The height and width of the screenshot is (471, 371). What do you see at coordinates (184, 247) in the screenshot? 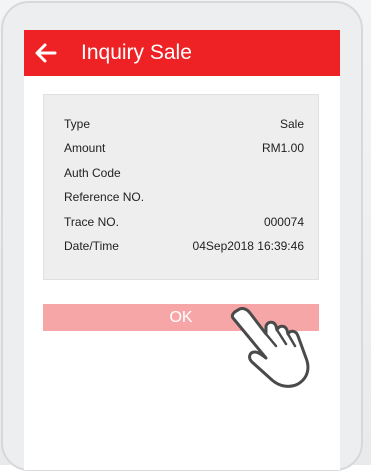
I see `detail-row-date-time: Date/Time 04Sep2018 16:39:46` at bounding box center [184, 247].